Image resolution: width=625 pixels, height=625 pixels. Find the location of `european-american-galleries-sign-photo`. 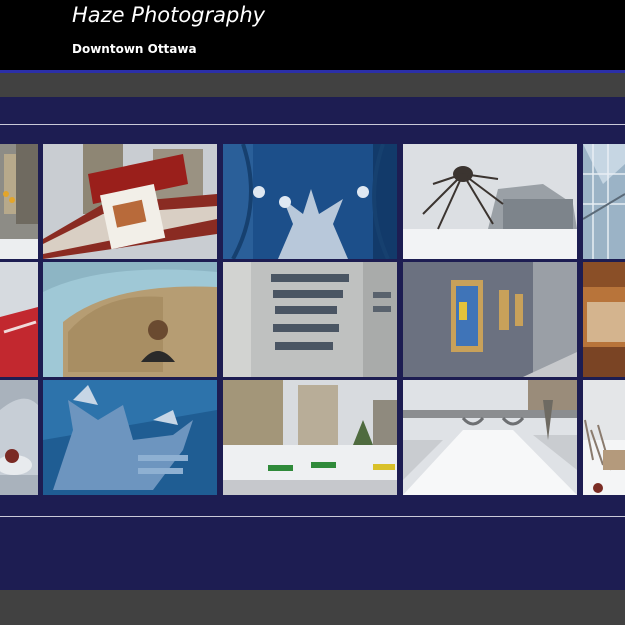

european-american-galleries-sign-photo is located at coordinates (310, 319).